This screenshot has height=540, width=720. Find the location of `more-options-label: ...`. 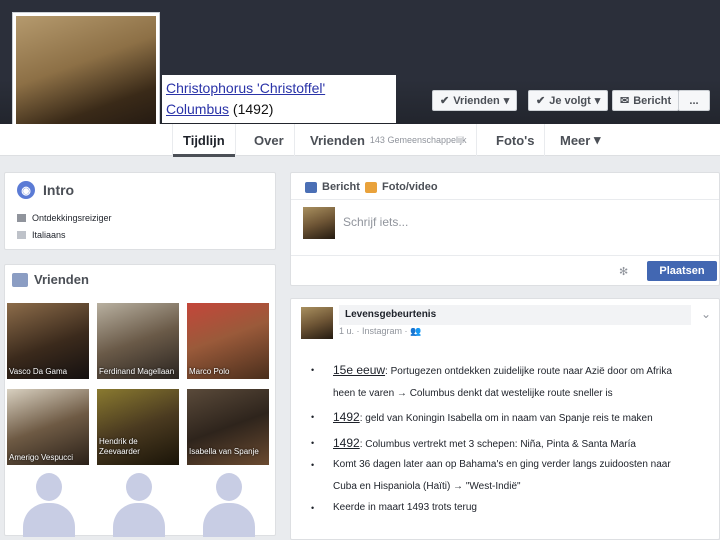

more-options-label: ... is located at coordinates (694, 100).